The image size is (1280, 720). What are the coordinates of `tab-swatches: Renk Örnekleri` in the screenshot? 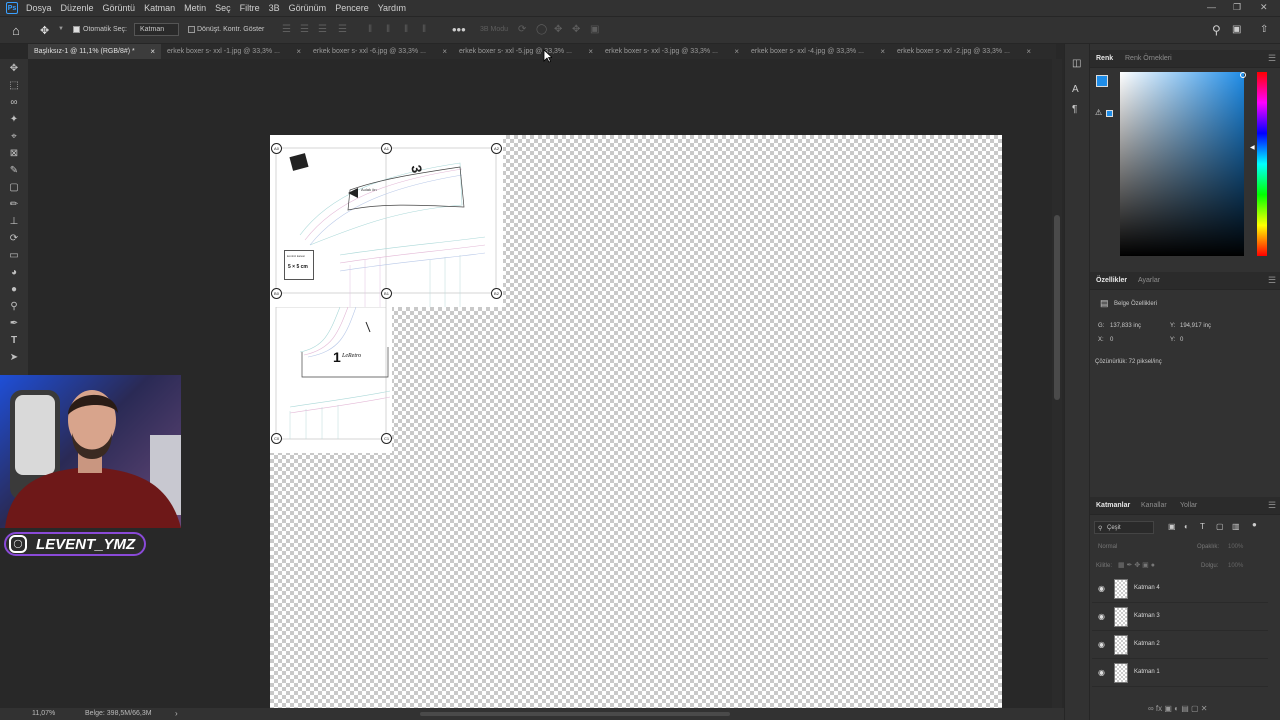 It's located at (1148, 58).